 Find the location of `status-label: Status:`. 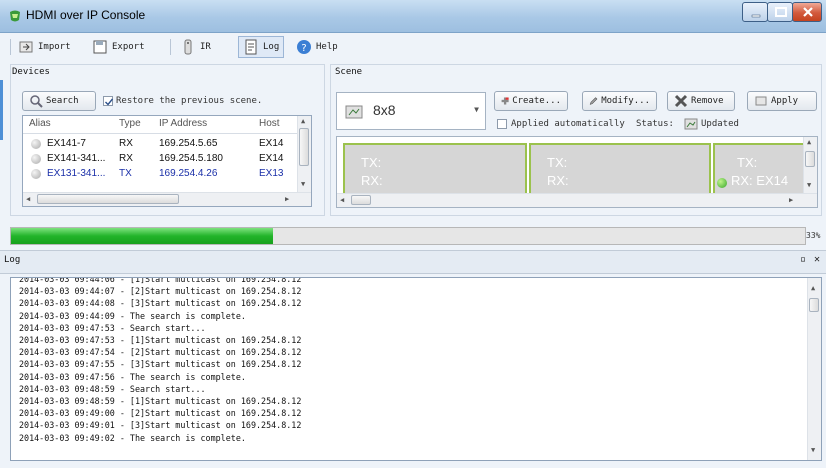

status-label: Status: is located at coordinates (655, 124).